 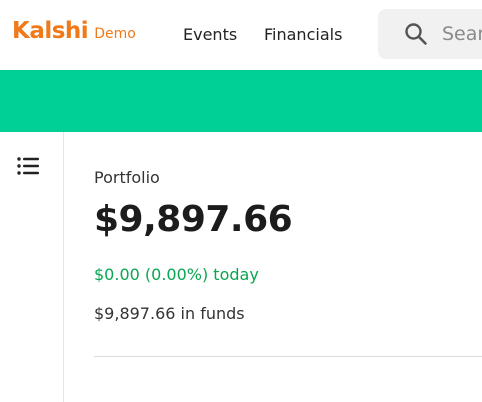 I want to click on nav-financials-link: Financials, so click(x=303, y=34).